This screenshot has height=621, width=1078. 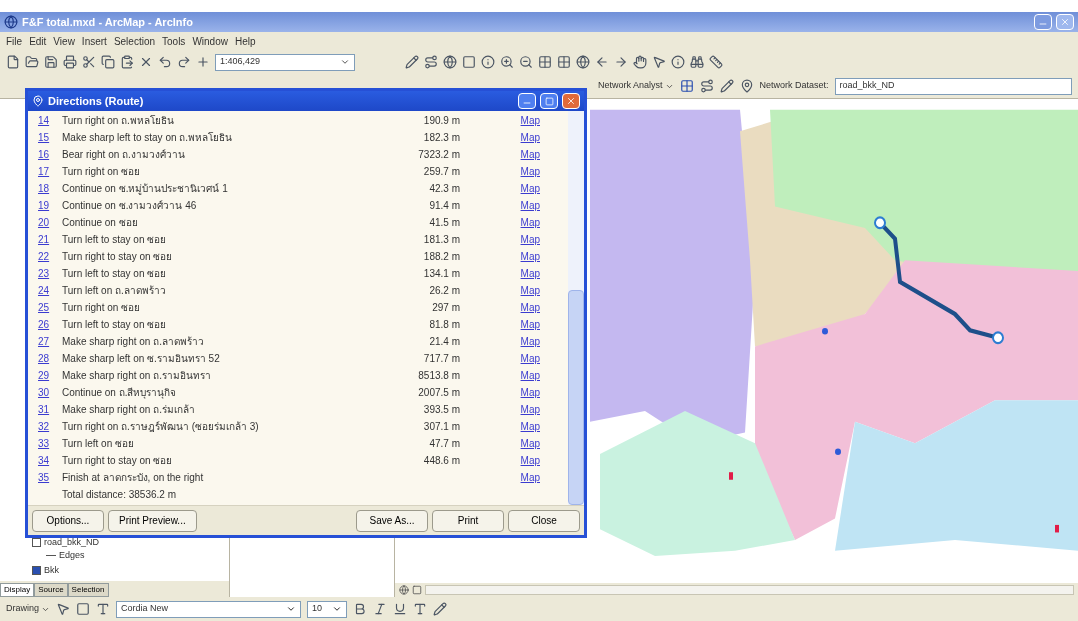 What do you see at coordinates (38, 41) in the screenshot?
I see `menu-item: Edit` at bounding box center [38, 41].